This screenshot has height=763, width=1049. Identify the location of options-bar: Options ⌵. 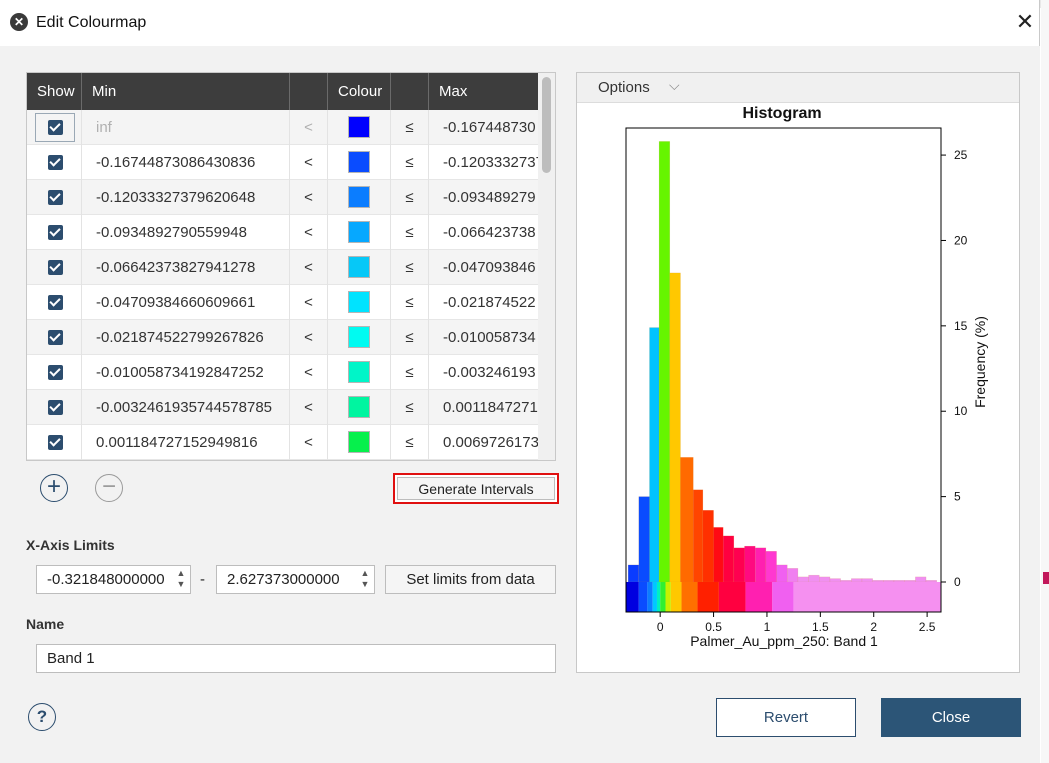
(798, 88).